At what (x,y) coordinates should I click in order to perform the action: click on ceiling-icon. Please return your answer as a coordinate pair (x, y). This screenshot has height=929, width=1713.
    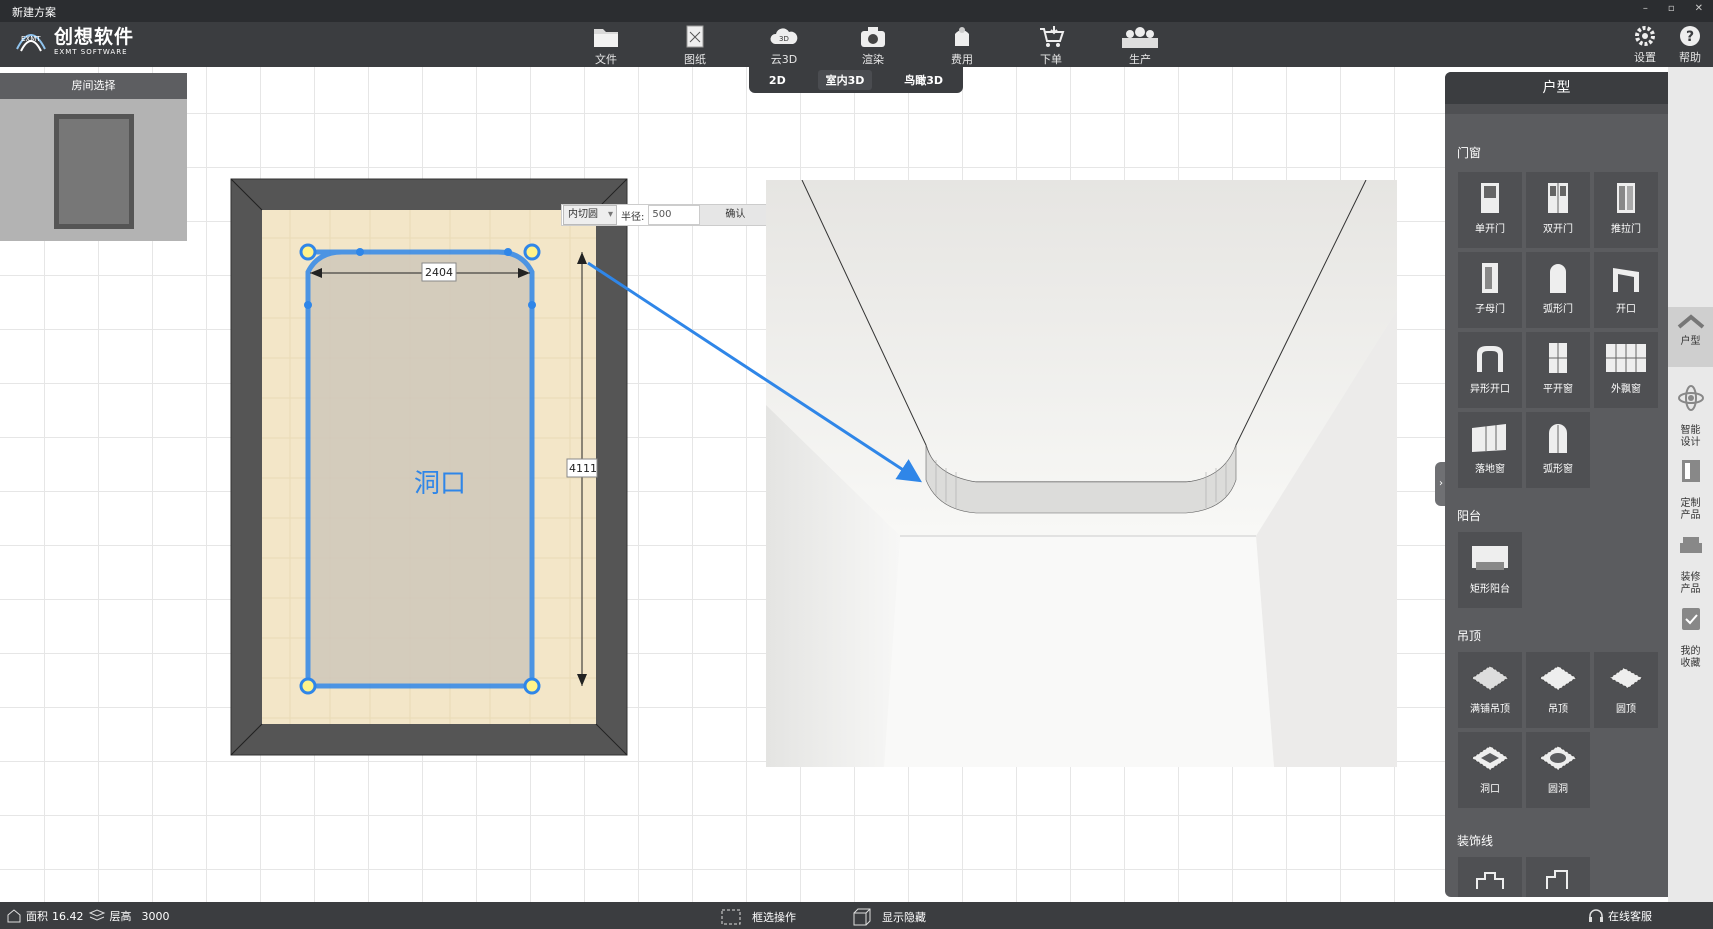
    Looking at the image, I should click on (1558, 678).